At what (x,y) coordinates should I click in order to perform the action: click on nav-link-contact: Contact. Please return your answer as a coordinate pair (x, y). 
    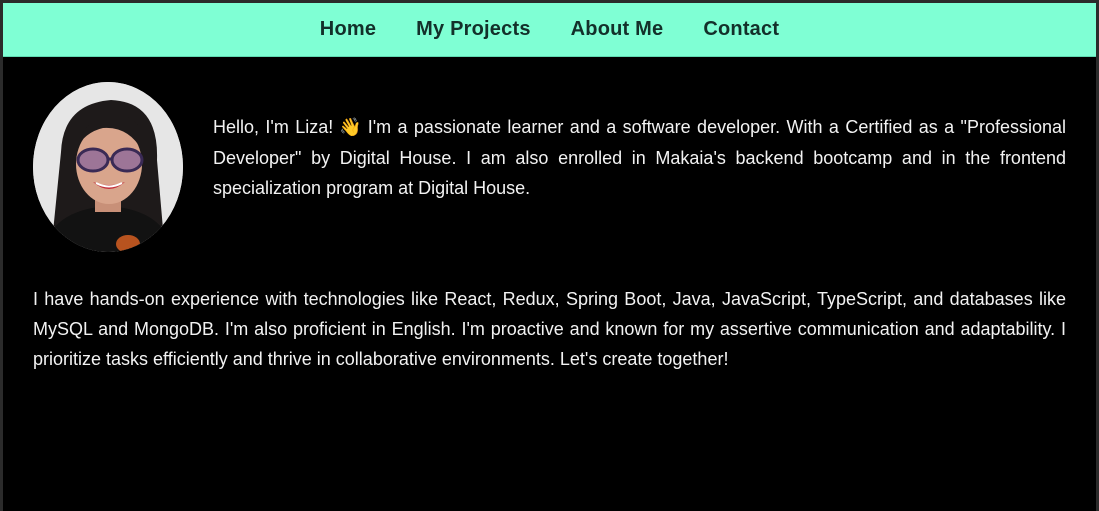
    Looking at the image, I should click on (741, 29).